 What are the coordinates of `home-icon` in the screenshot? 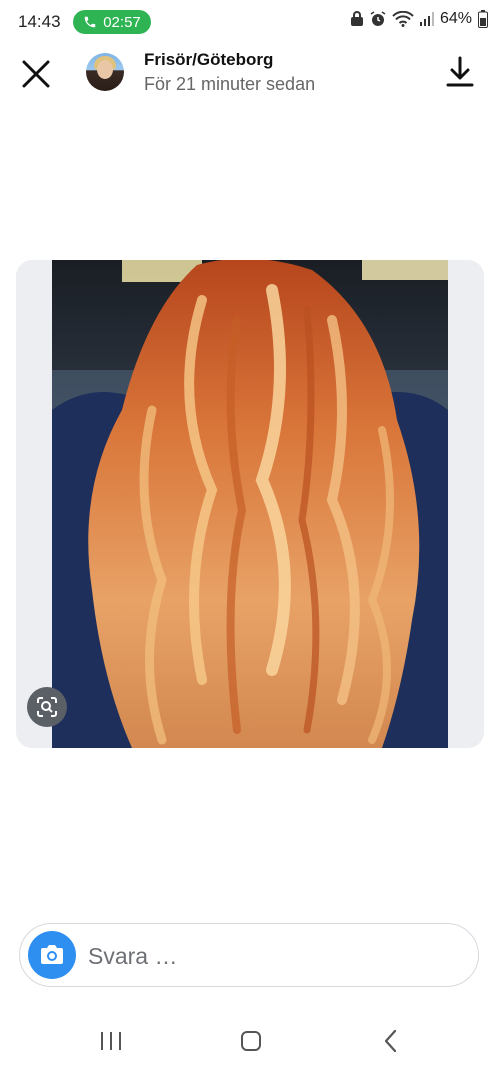 It's located at (251, 1041).